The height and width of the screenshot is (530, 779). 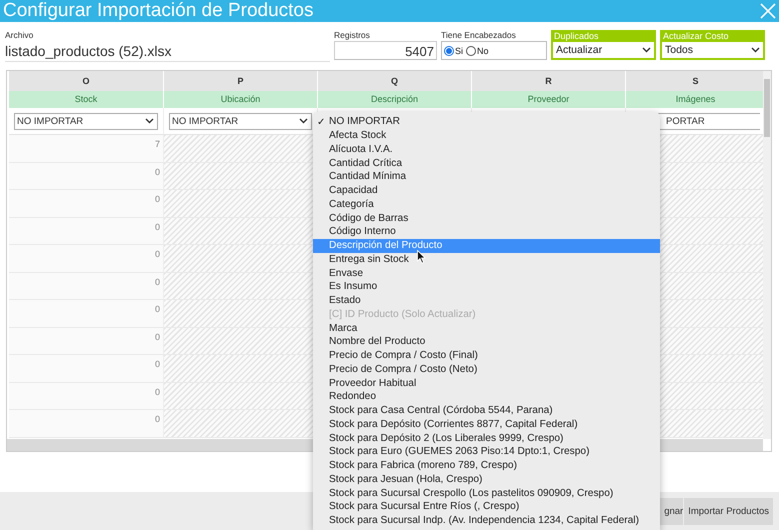 I want to click on field-label: Registros, so click(x=352, y=35).